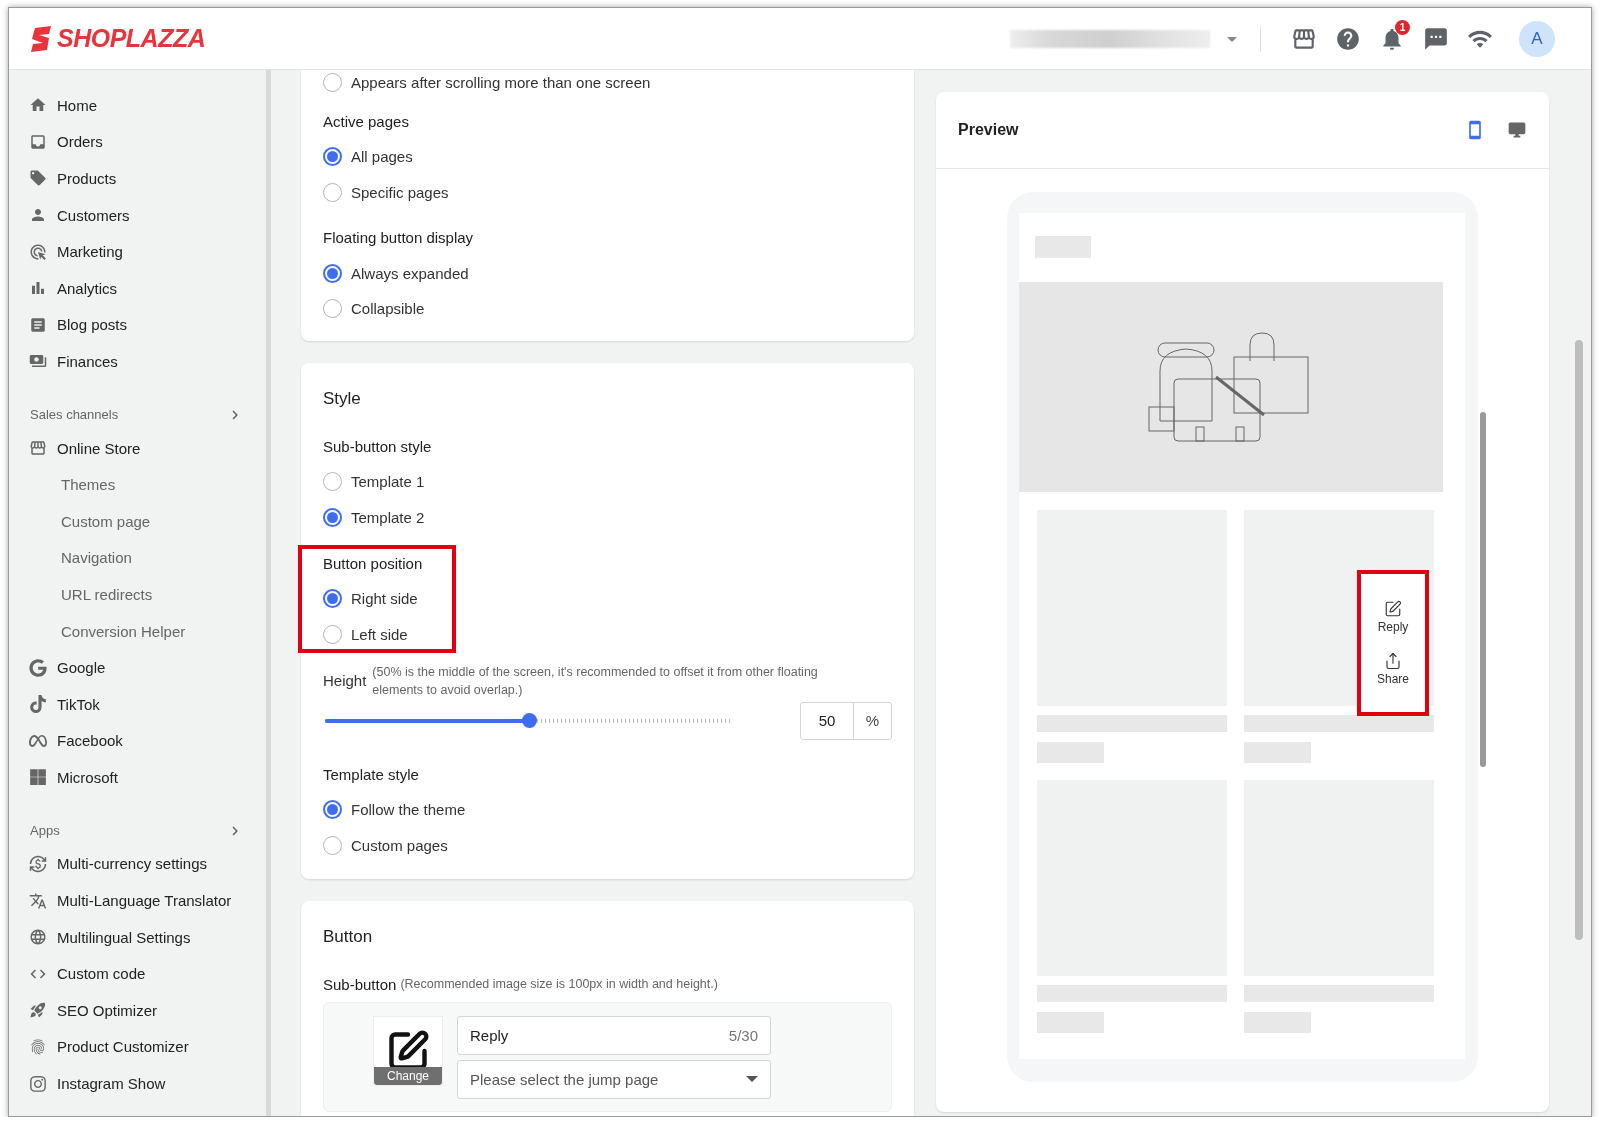 Image resolution: width=1600 pixels, height=1123 pixels. Describe the element at coordinates (137, 521) in the screenshot. I see `sidebar-subitem: Custom page` at that location.